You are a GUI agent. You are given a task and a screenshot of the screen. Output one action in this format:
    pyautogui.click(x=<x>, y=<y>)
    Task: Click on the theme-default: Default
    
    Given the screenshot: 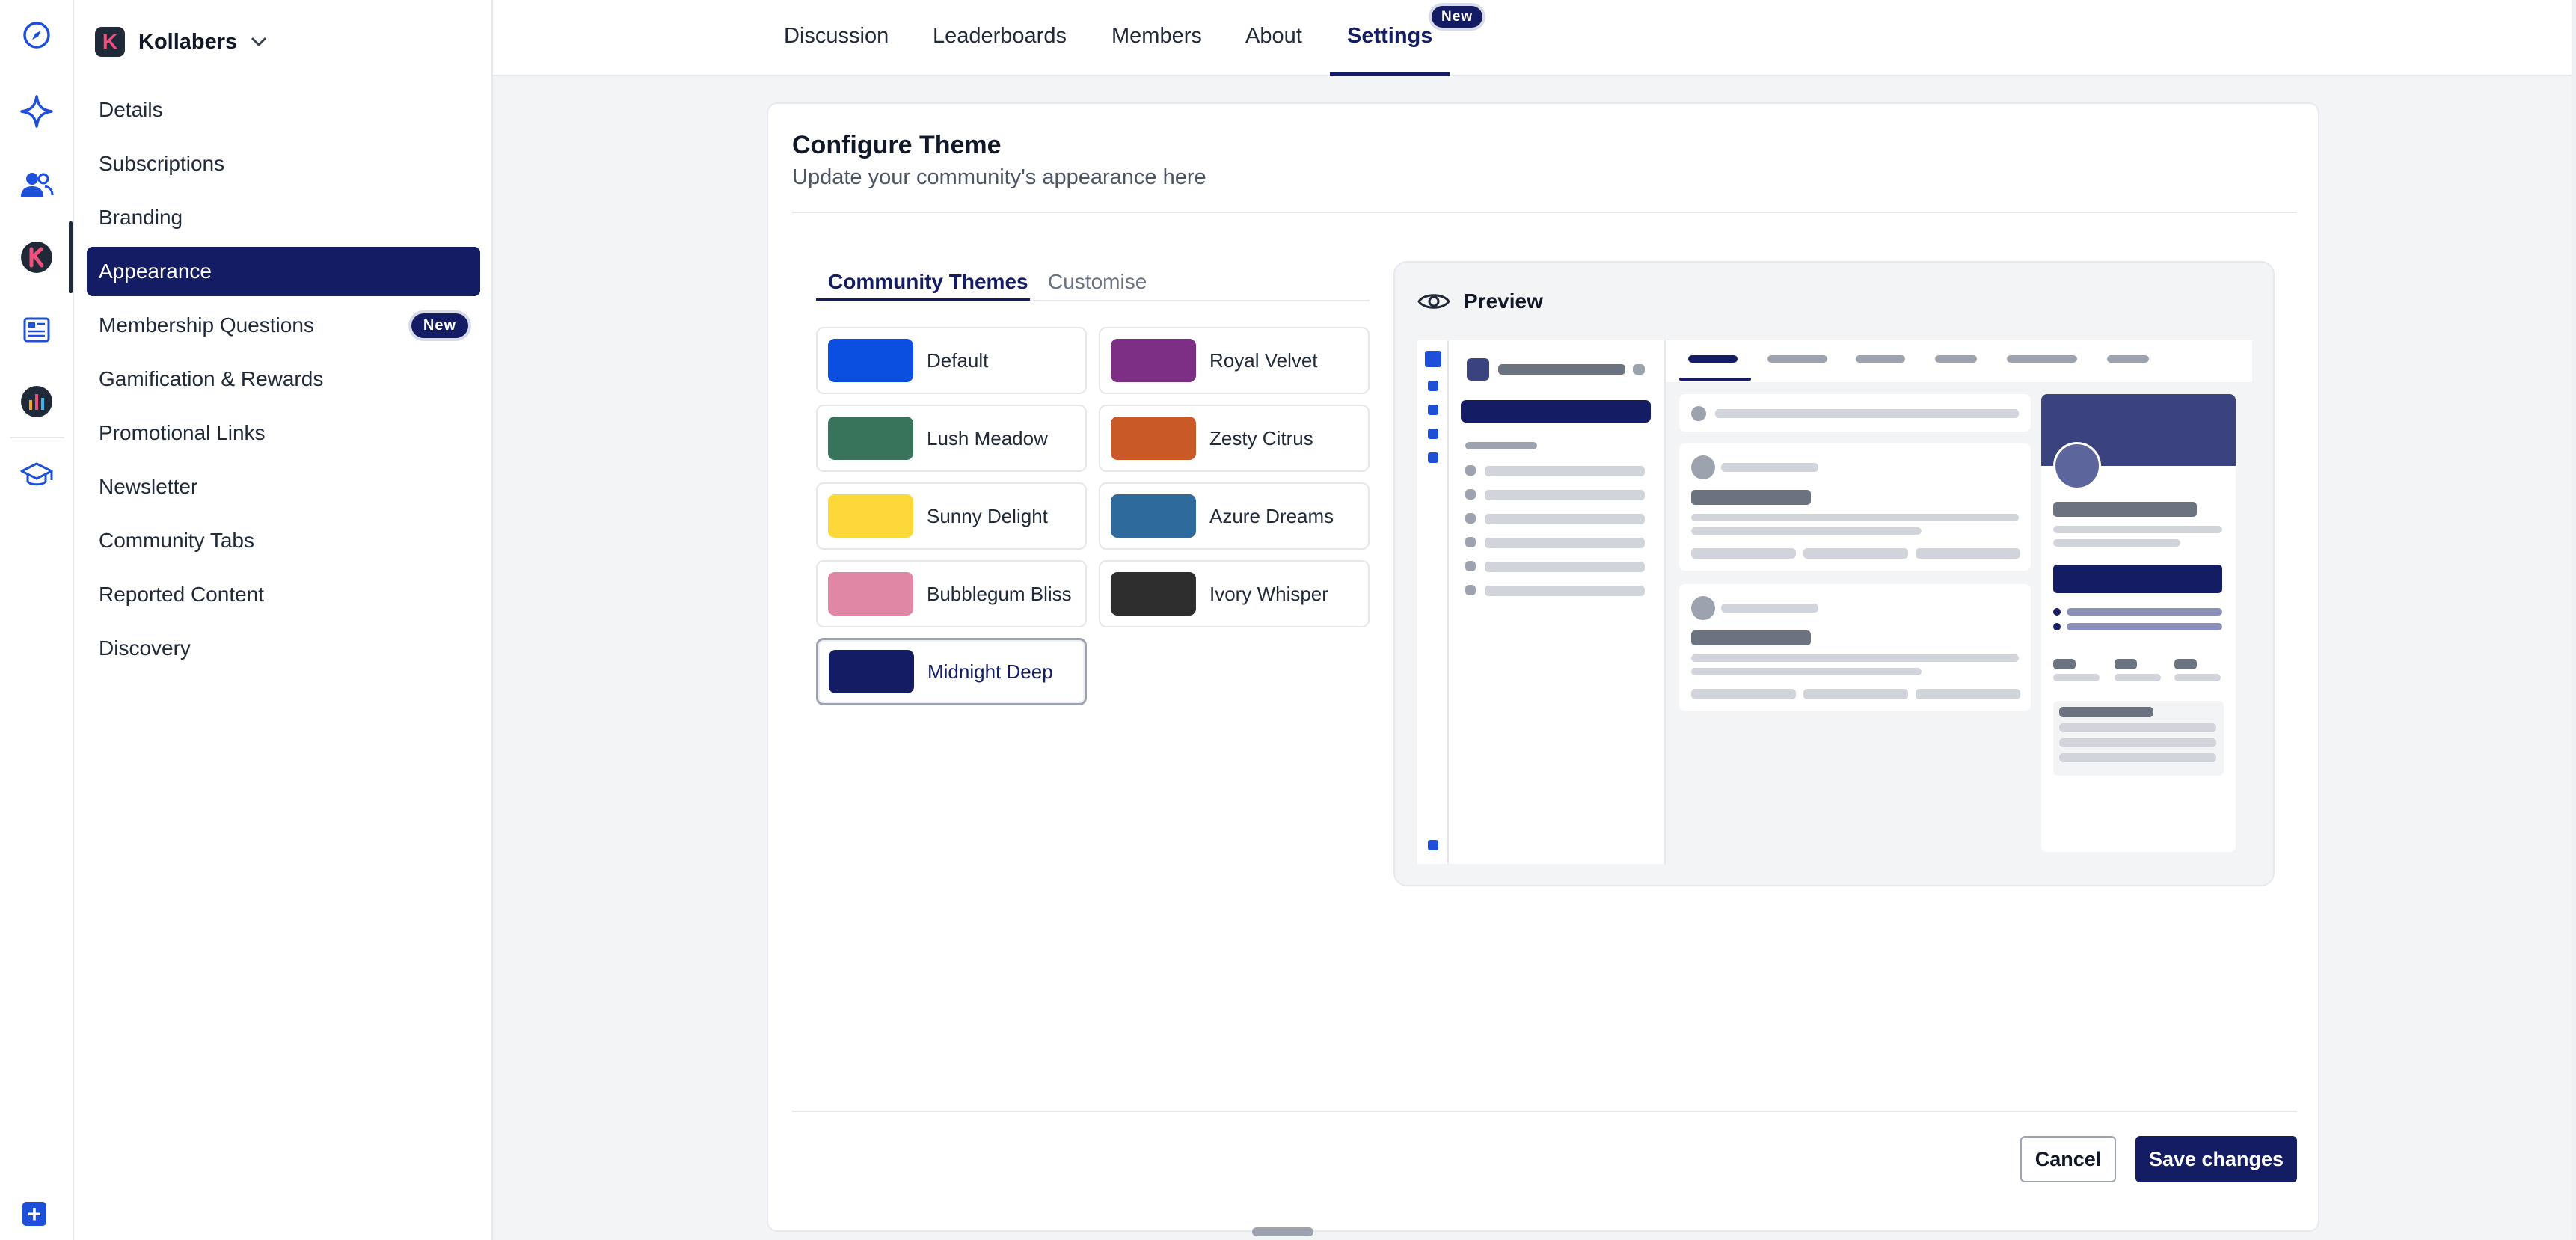 What is the action you would take?
    pyautogui.click(x=951, y=360)
    